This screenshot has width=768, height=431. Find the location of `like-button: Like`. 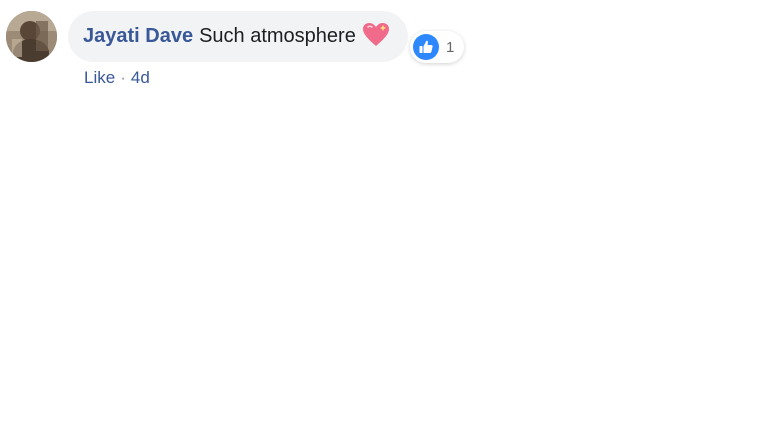

like-button: Like is located at coordinates (99, 77).